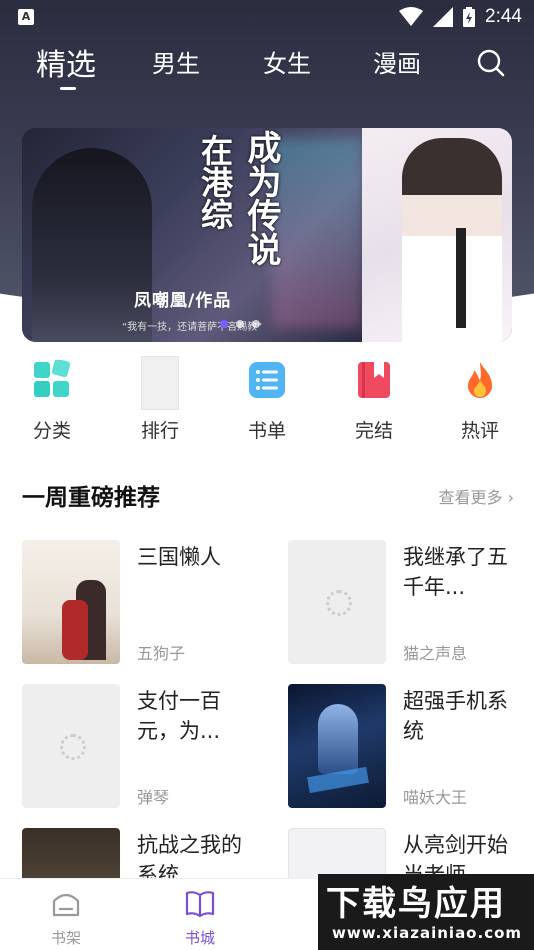  I want to click on status-bar: A 2:44, so click(267, 18).